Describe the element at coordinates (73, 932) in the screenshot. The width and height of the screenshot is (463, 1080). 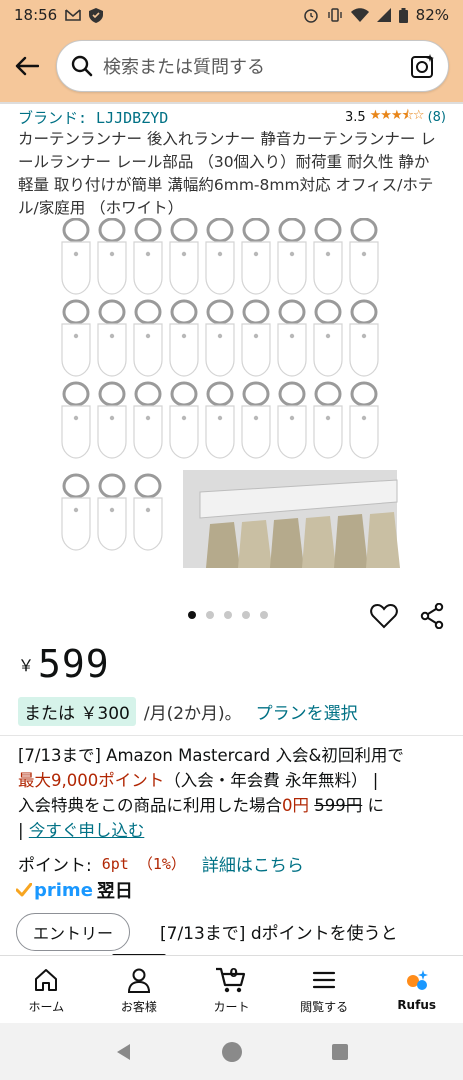
I see `entry-button: エントリー` at that location.